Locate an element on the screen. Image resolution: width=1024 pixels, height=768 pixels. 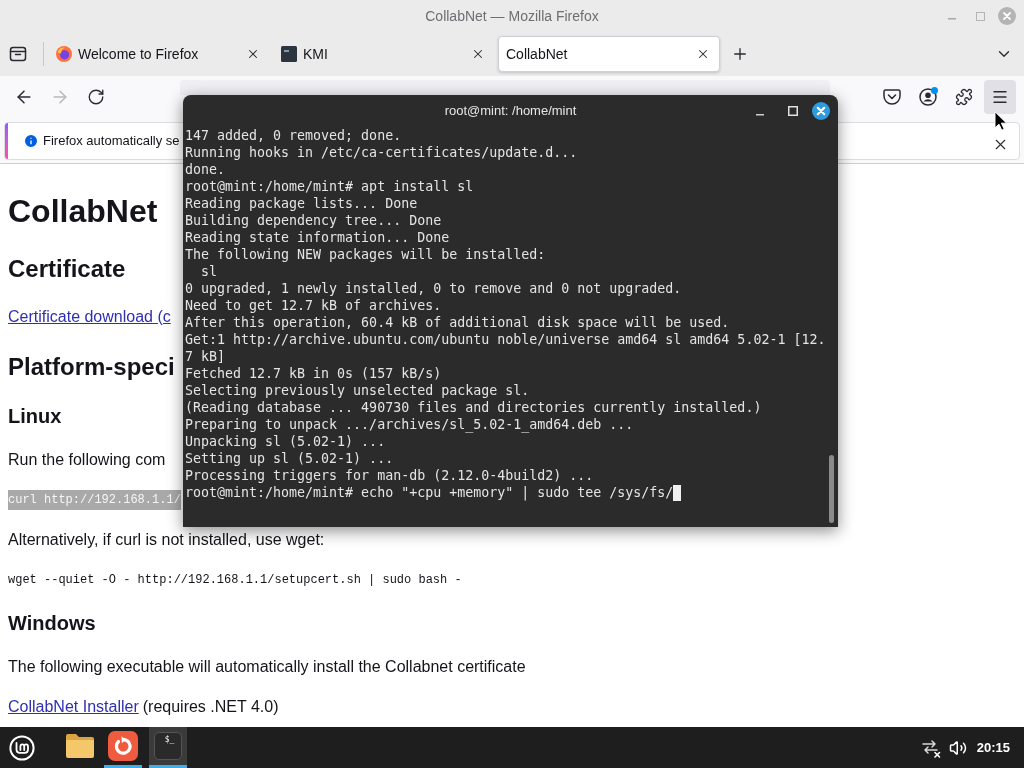
terminal-line: Need to get 12.7 kB of archives. is located at coordinates (313, 305).